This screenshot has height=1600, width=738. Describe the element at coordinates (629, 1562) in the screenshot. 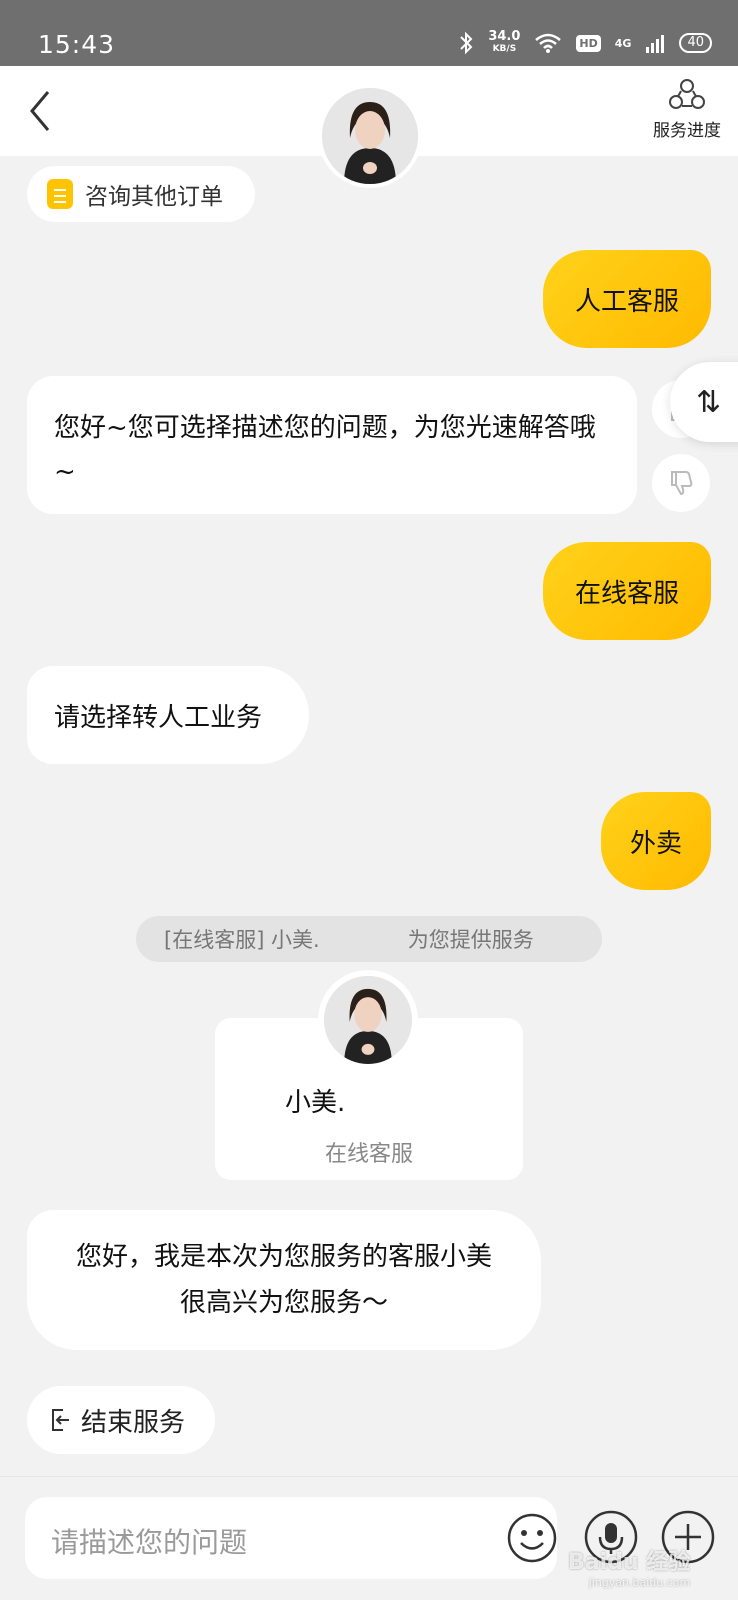

I see `watermark-brand: Baidu 经验` at that location.